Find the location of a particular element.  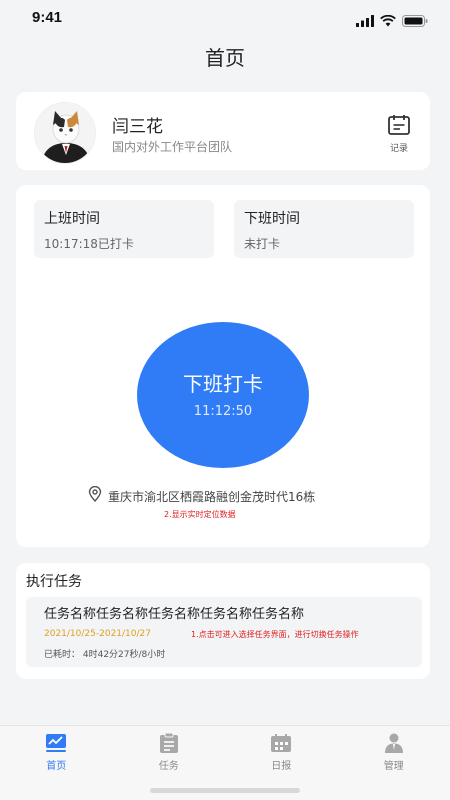

tab-management: 管理 is located at coordinates (394, 763).